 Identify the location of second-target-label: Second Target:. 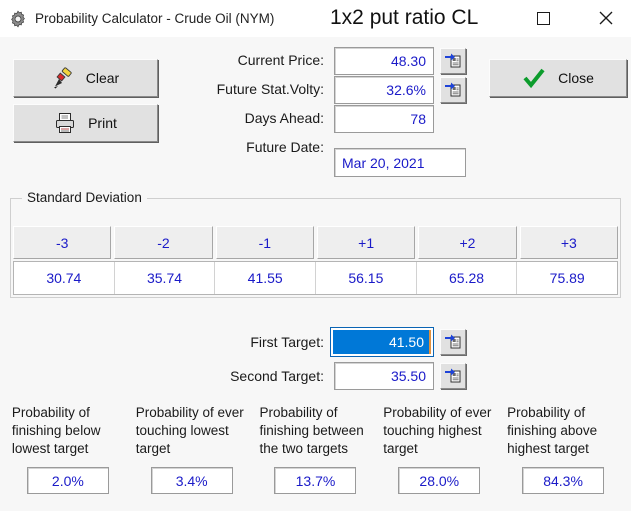
(277, 376).